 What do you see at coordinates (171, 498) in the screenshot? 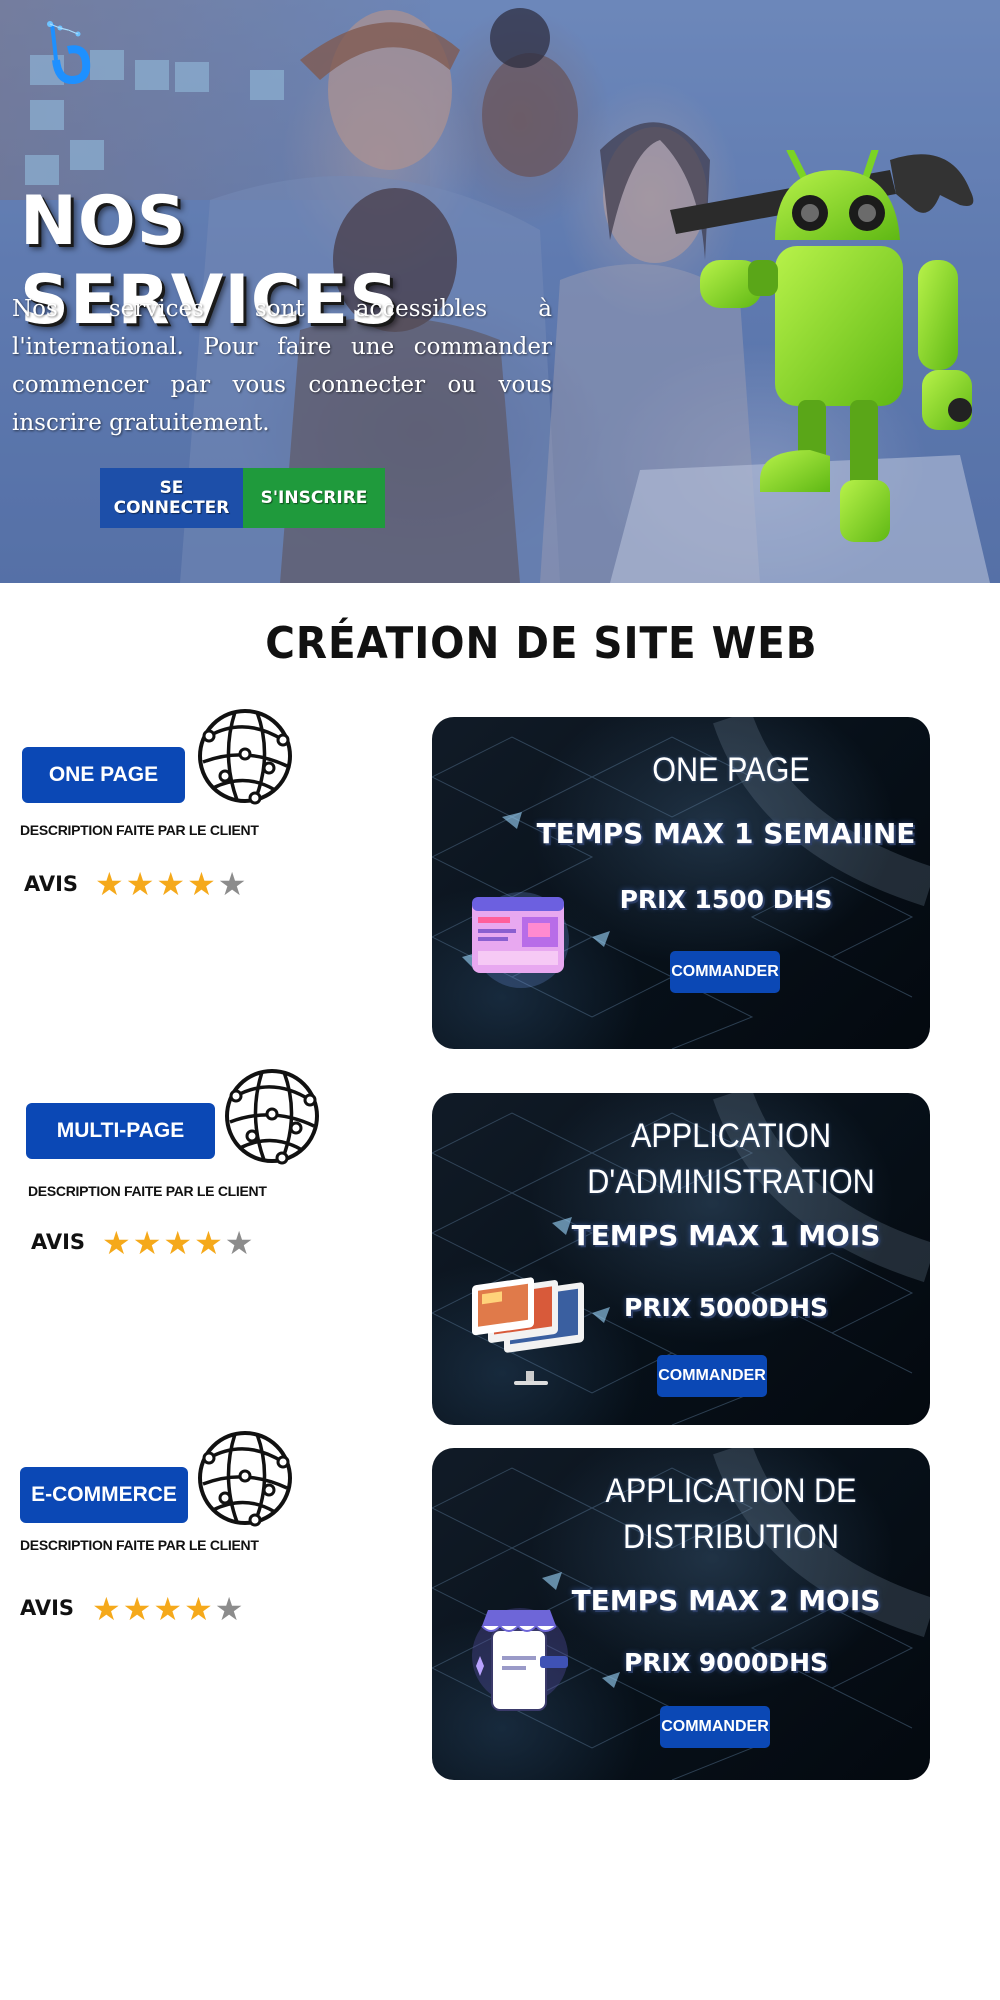
I see `login-button: SE CONNECTER` at bounding box center [171, 498].